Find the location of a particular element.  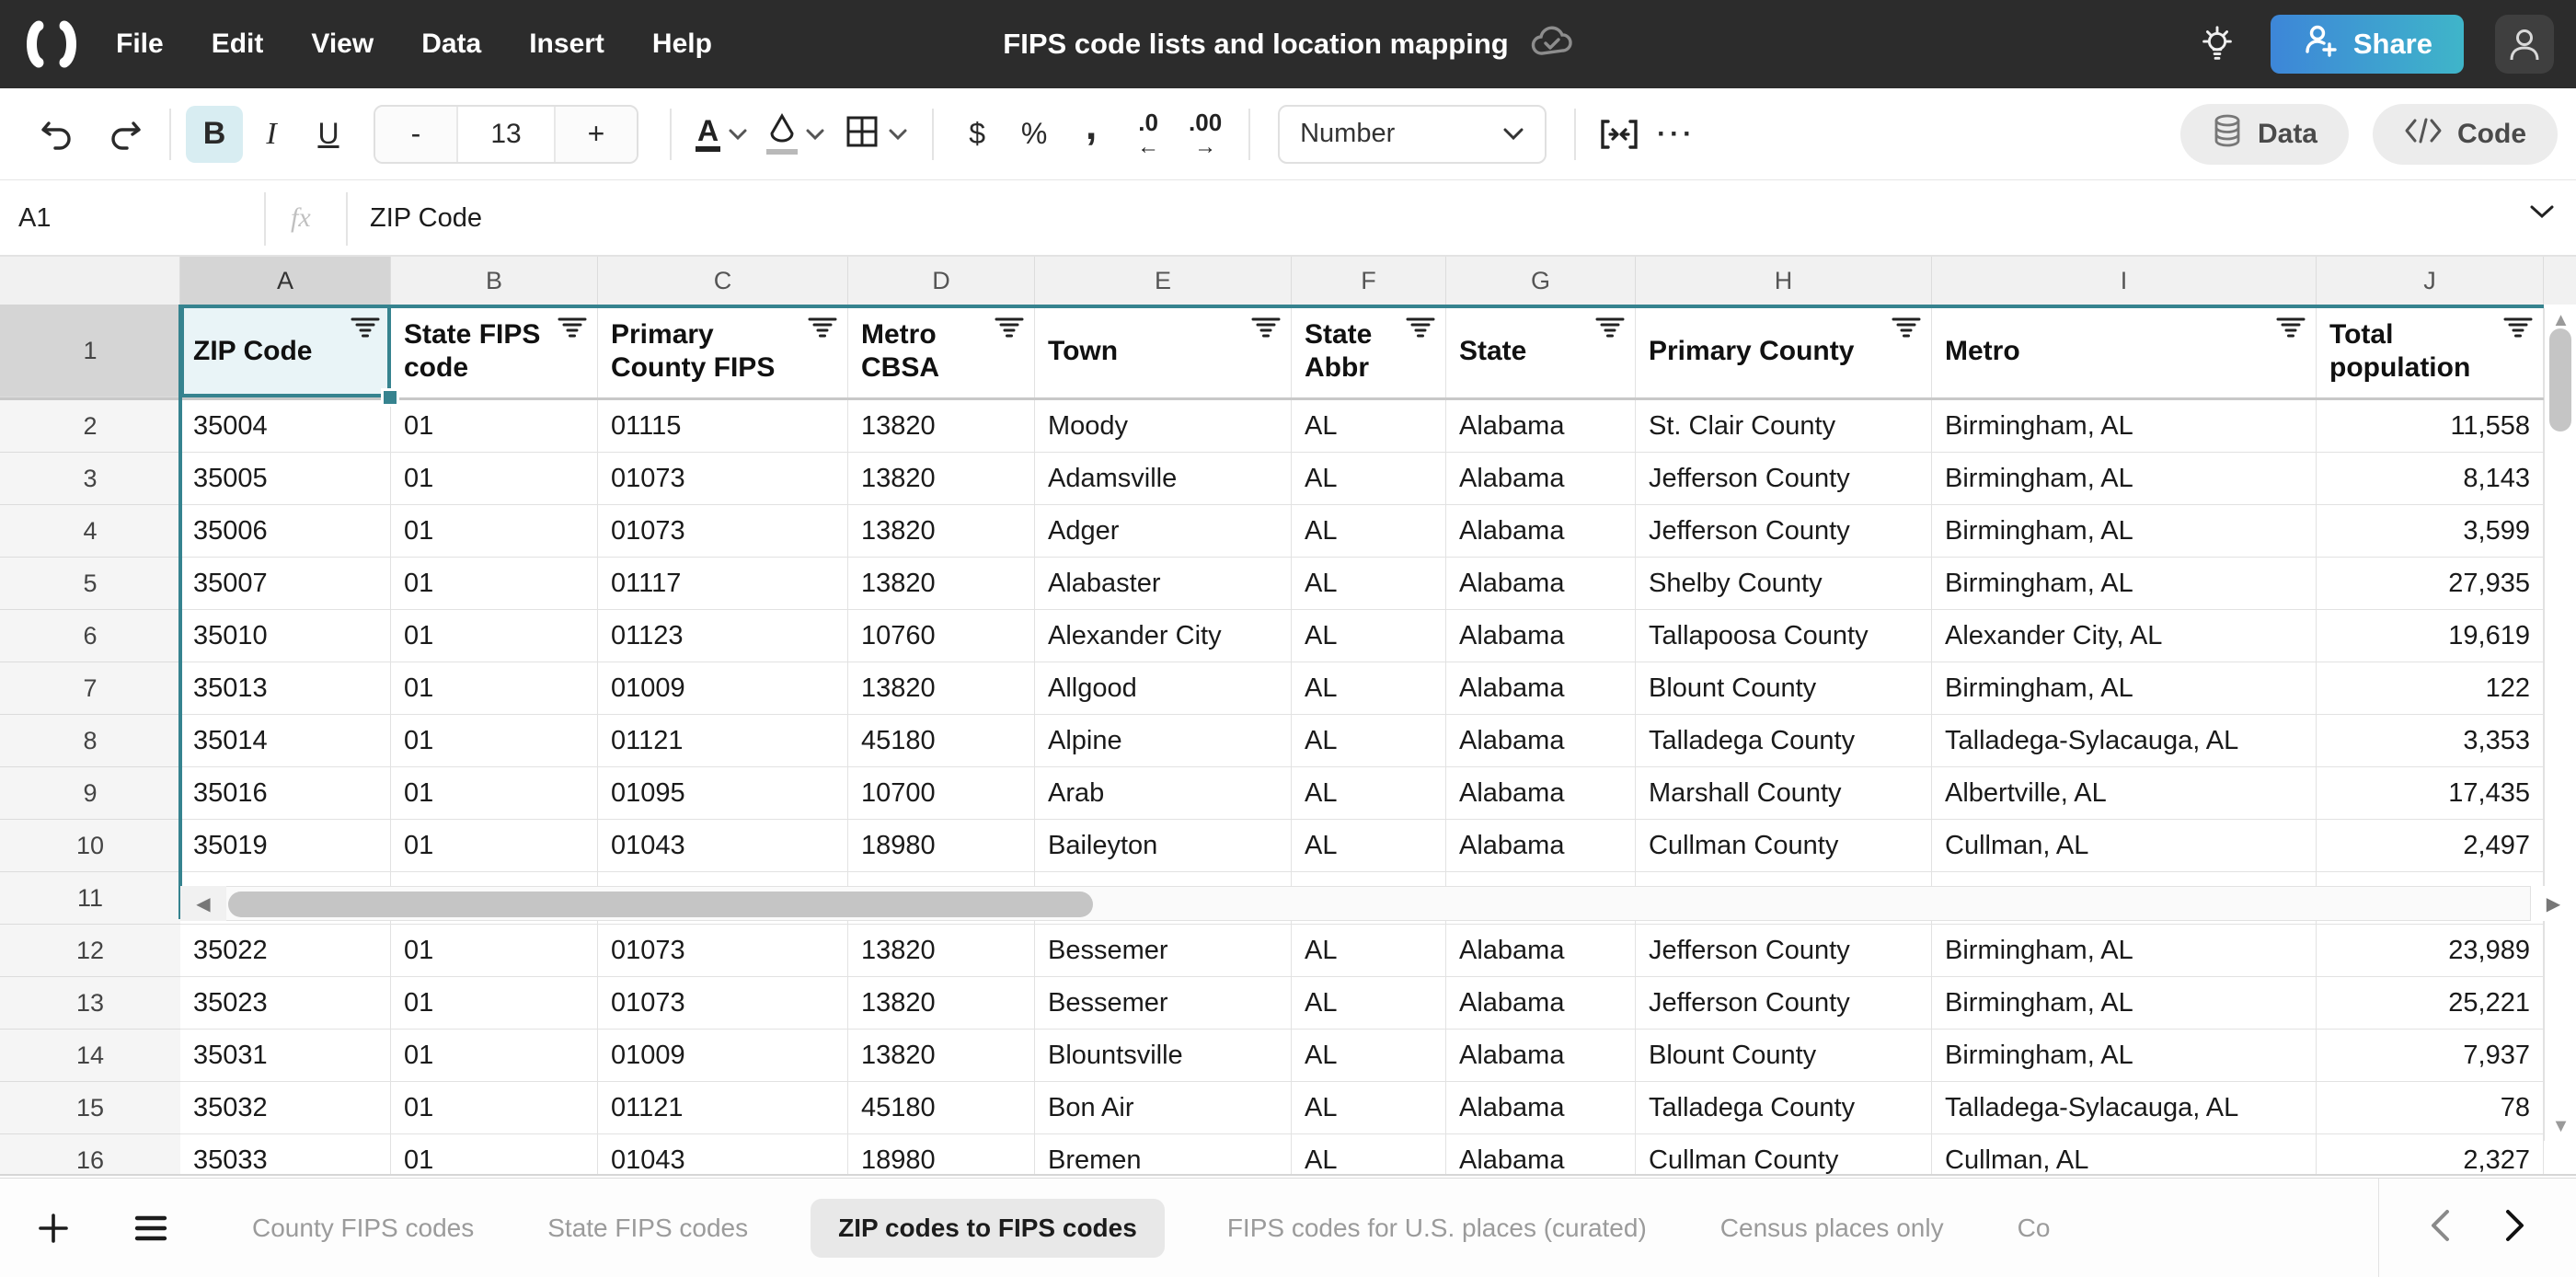

cell-G5: Alabama is located at coordinates (1541, 584).